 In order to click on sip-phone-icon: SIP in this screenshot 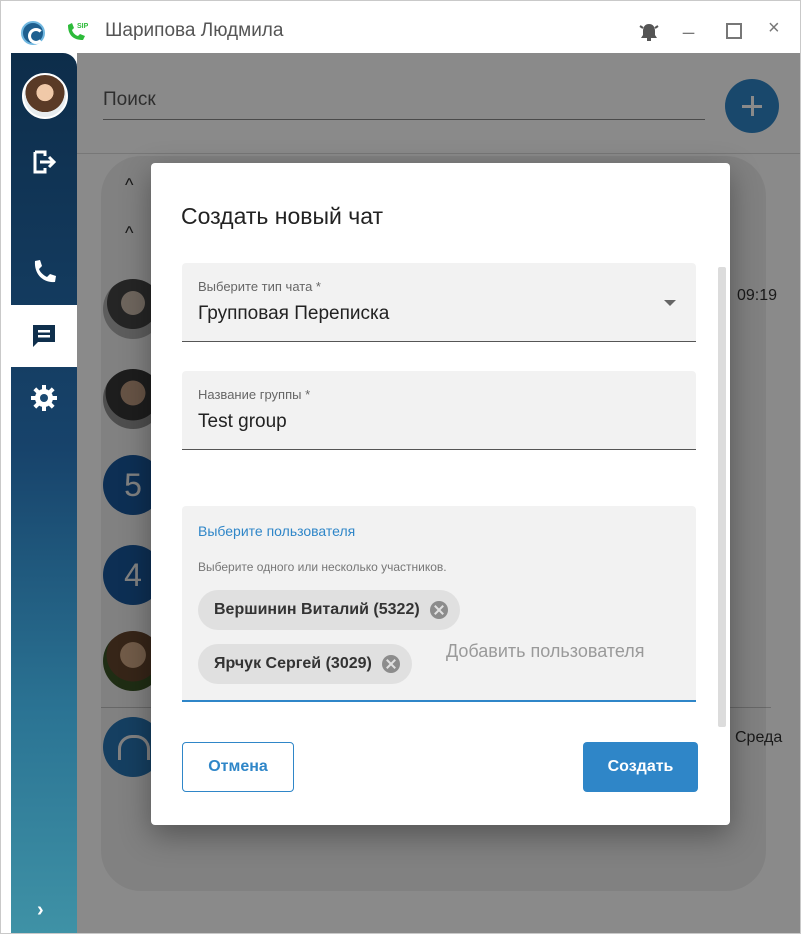, I will do `click(76, 32)`.